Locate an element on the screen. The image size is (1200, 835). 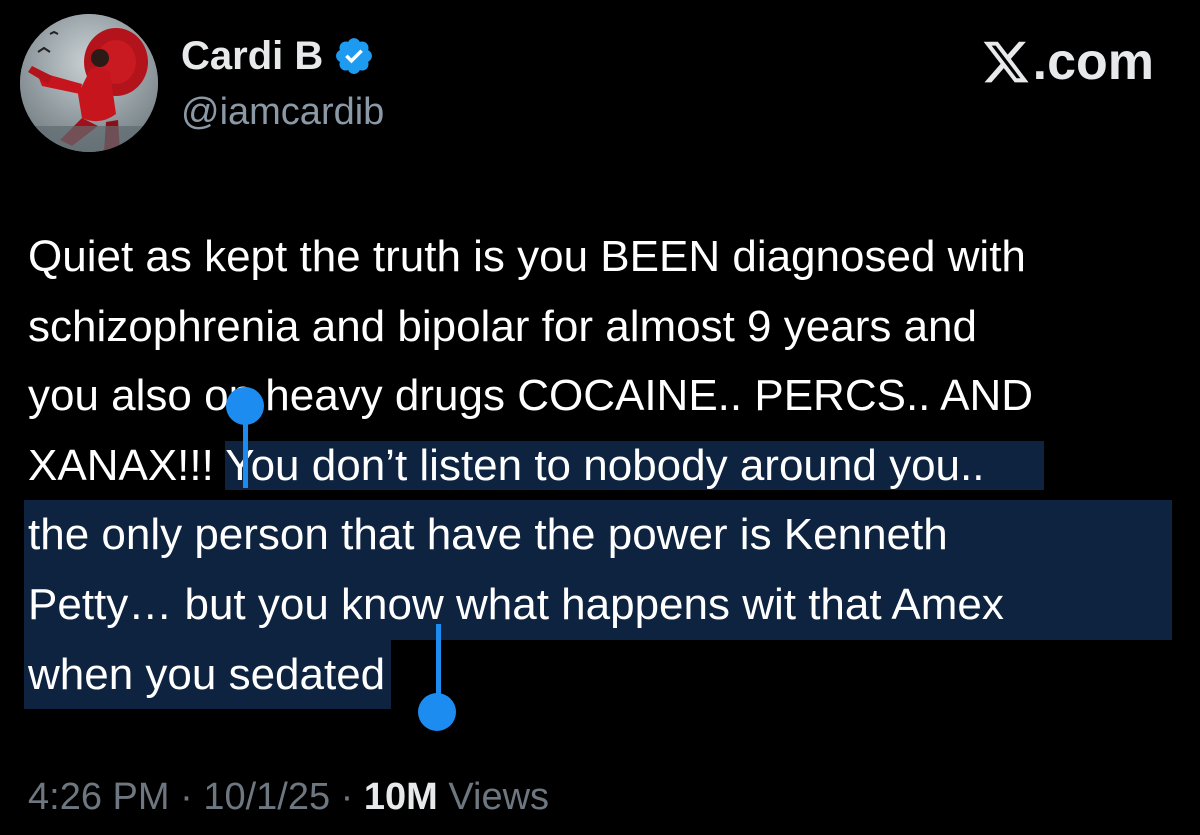
tweet-meta: 4:26 PM · 10/1/25 · 10M Views is located at coordinates (288, 797).